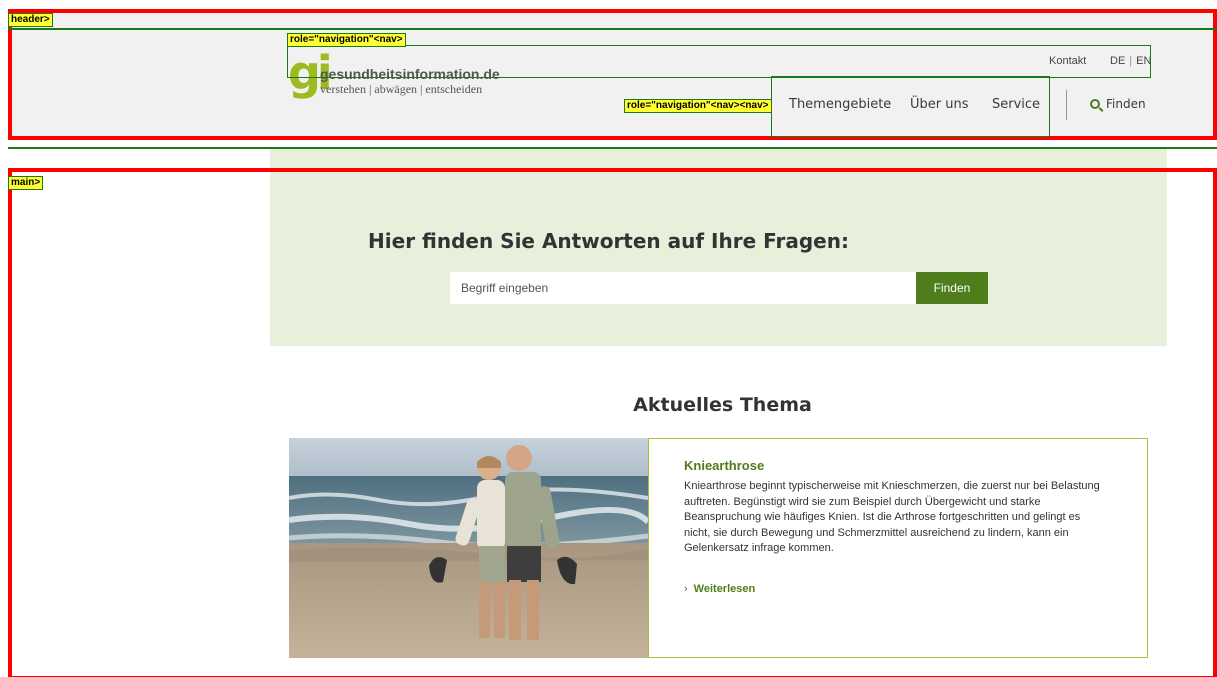 The width and height of the screenshot is (1217, 677). What do you see at coordinates (1095, 104) in the screenshot?
I see `search-icon` at bounding box center [1095, 104].